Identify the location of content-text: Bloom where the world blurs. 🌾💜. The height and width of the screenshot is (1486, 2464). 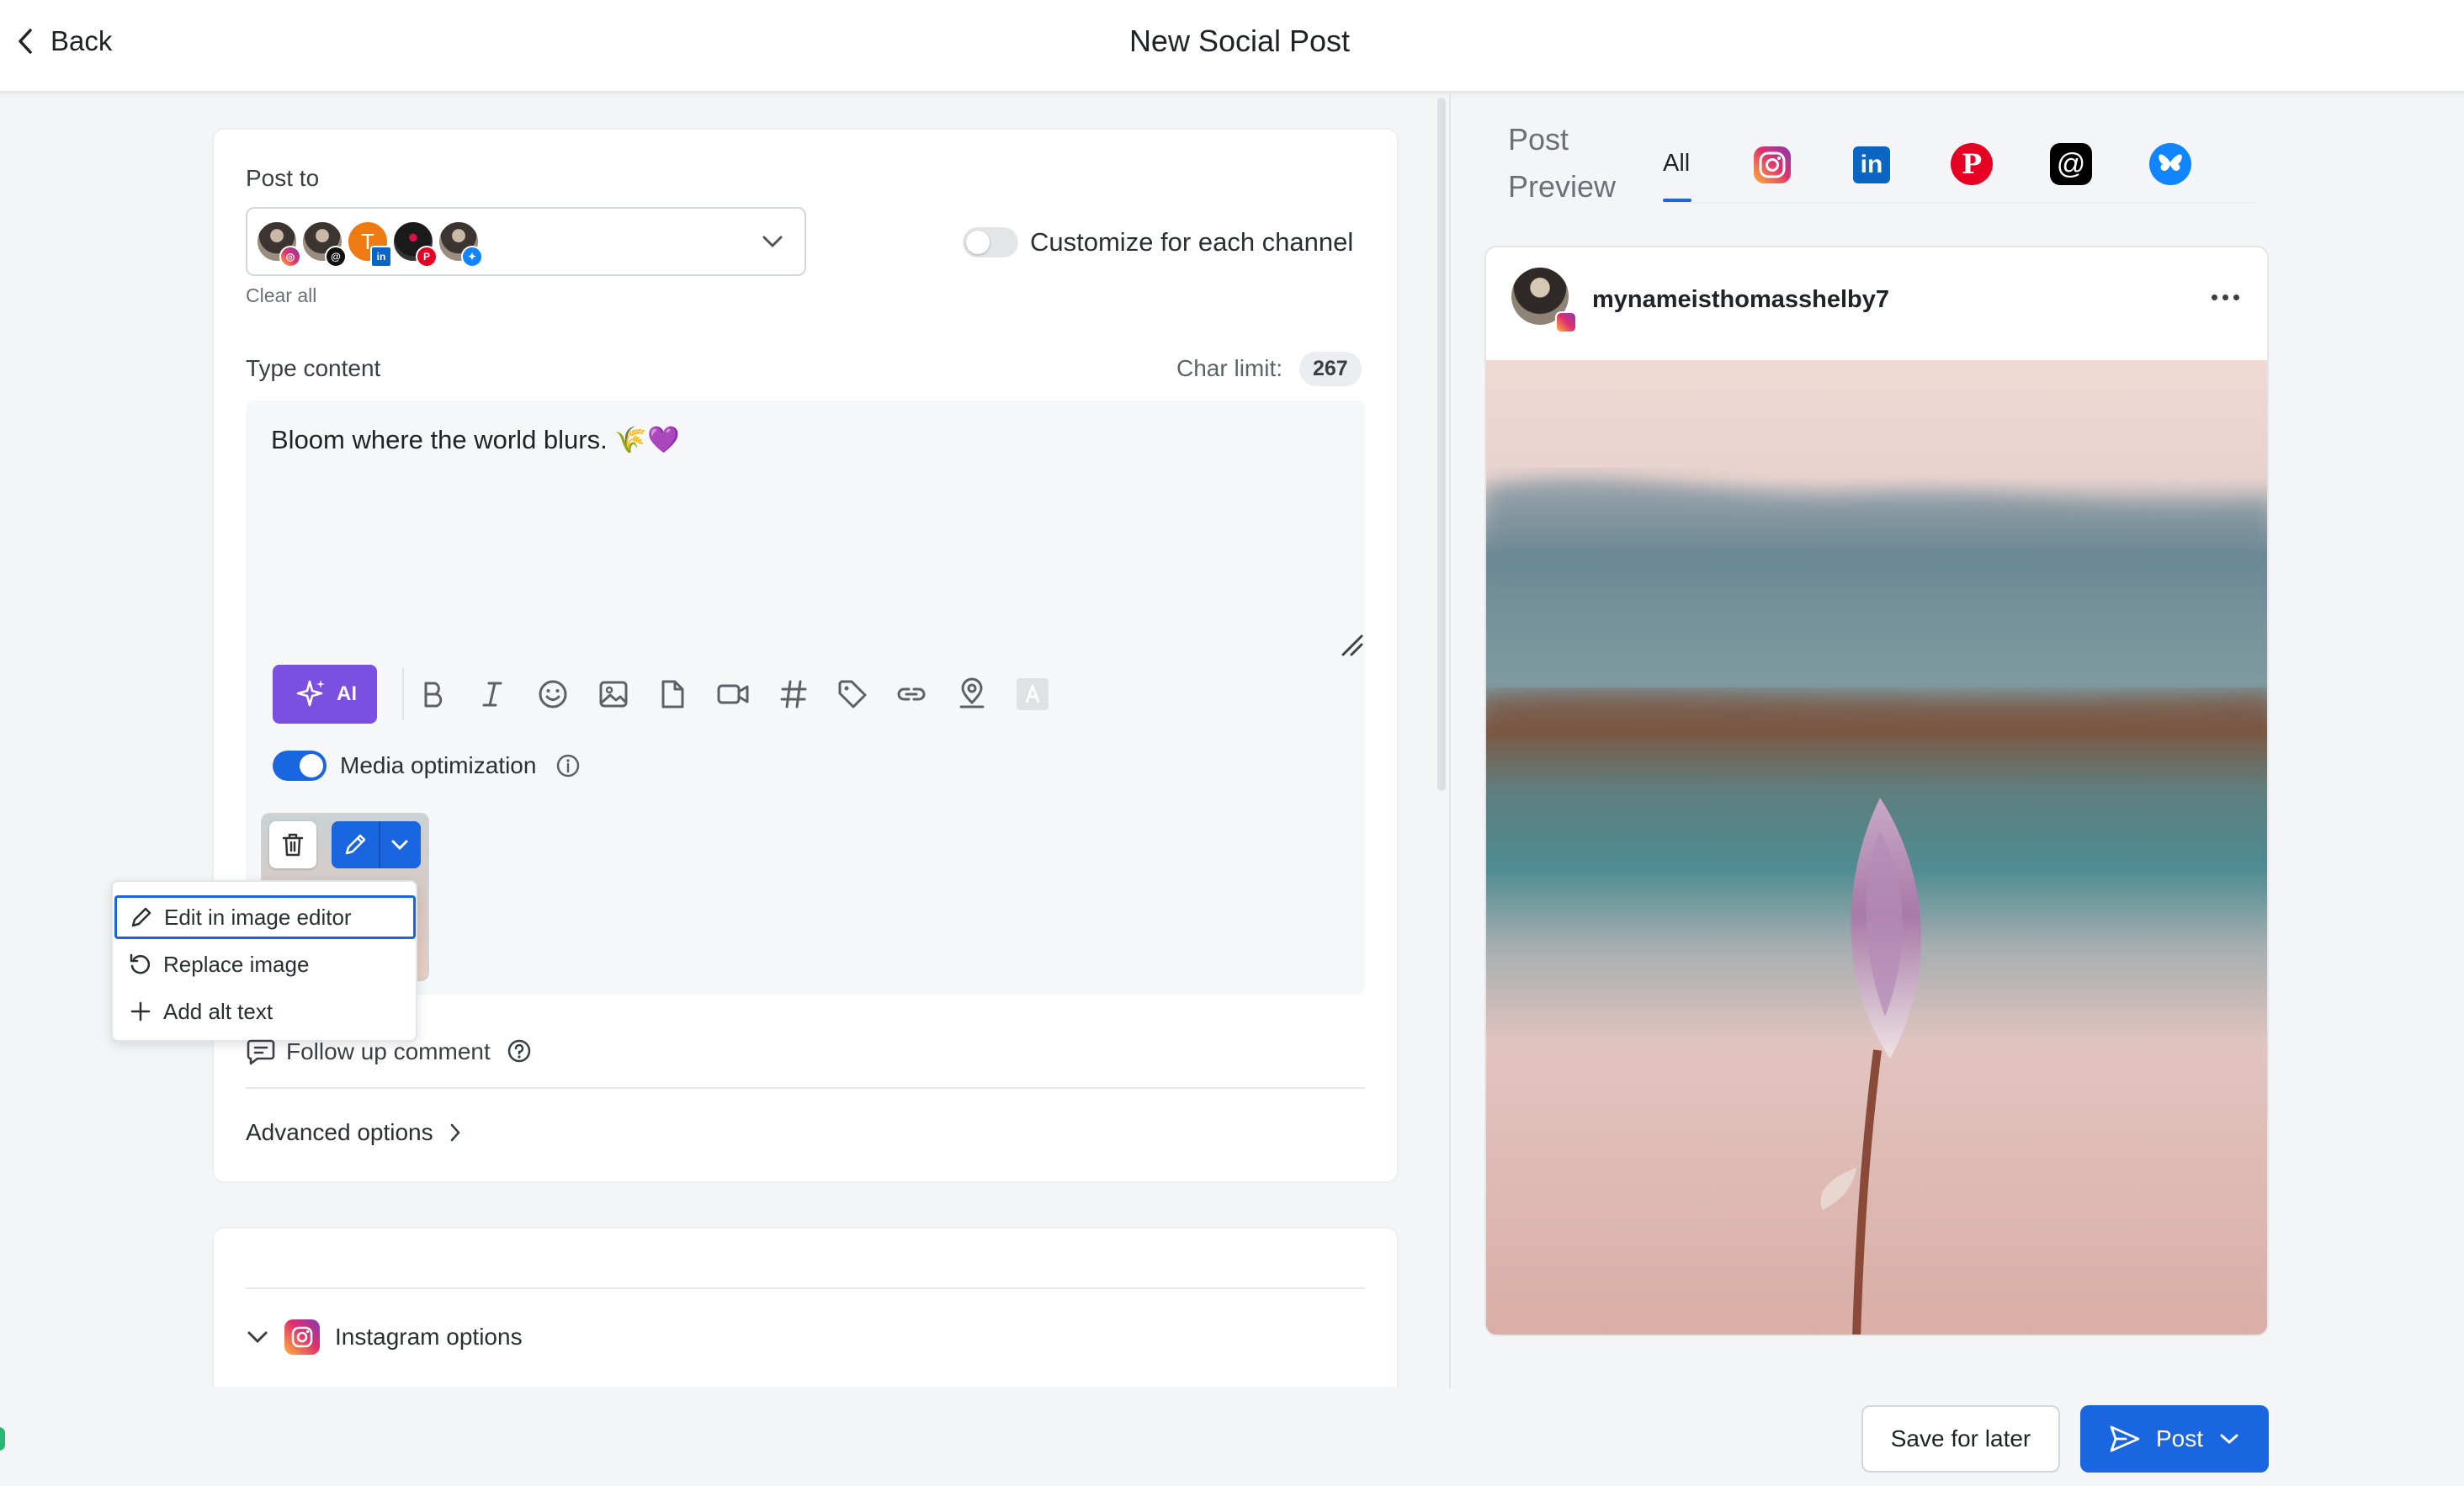
(475, 439).